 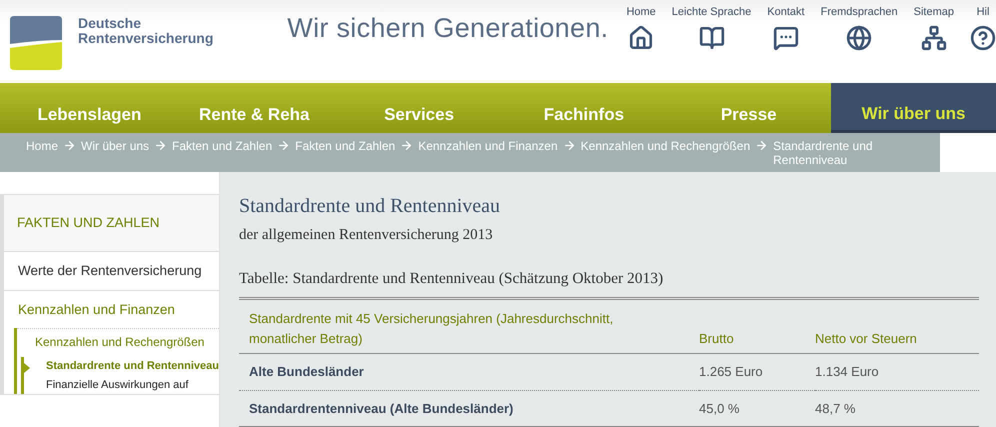 I want to click on chat-icon, so click(x=785, y=37).